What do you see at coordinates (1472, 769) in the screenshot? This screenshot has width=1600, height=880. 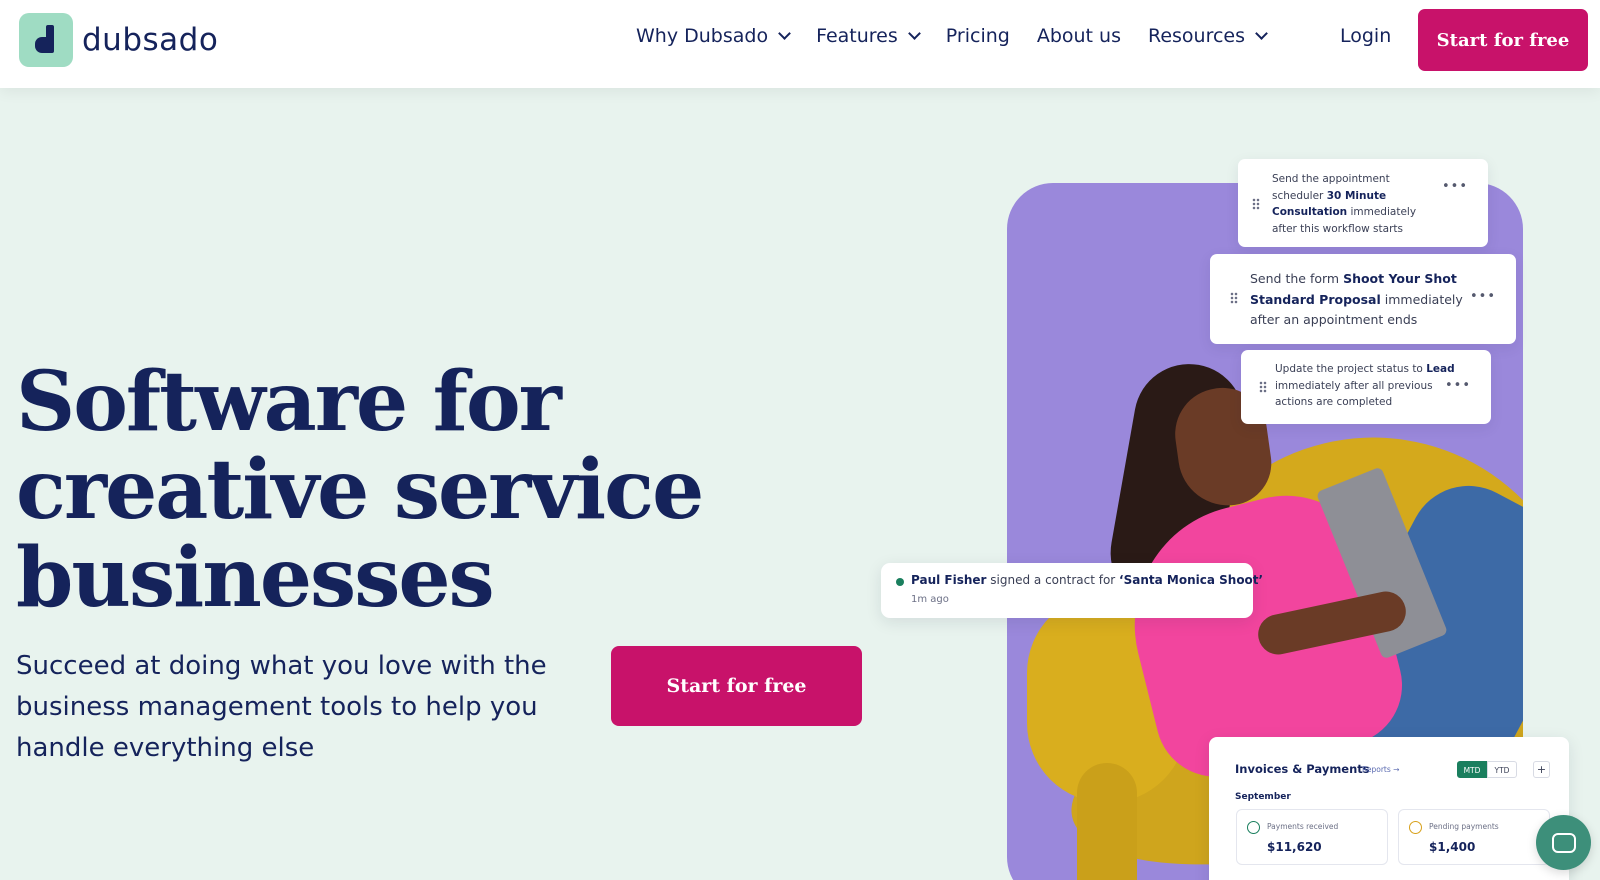 I see `mtd-toggle: MTD` at bounding box center [1472, 769].